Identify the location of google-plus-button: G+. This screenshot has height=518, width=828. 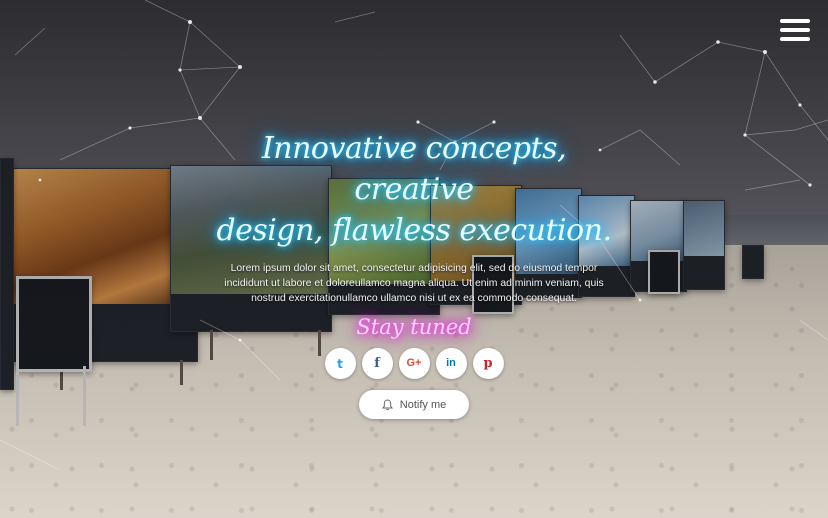
(414, 363).